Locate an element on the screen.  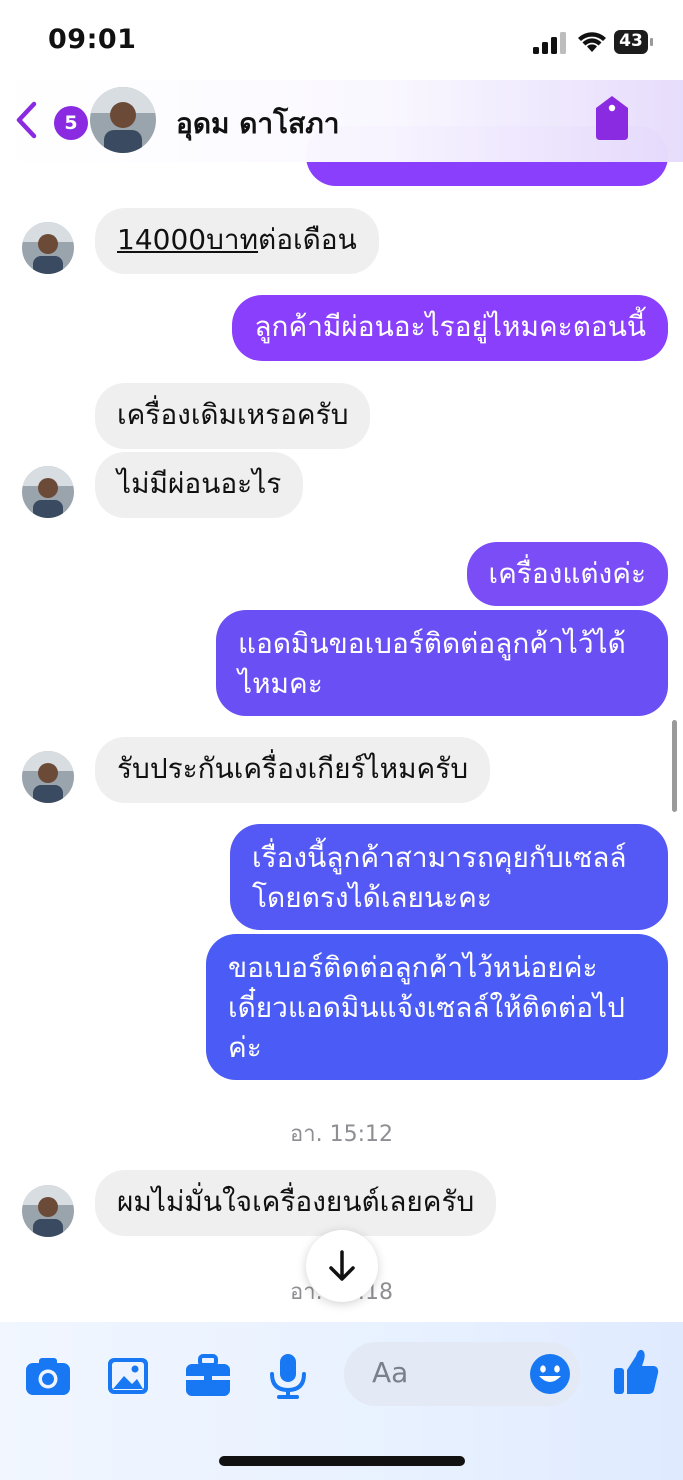
message-bubble-incoming: ไม่มีผ่อนอะไร is located at coordinates (199, 485).